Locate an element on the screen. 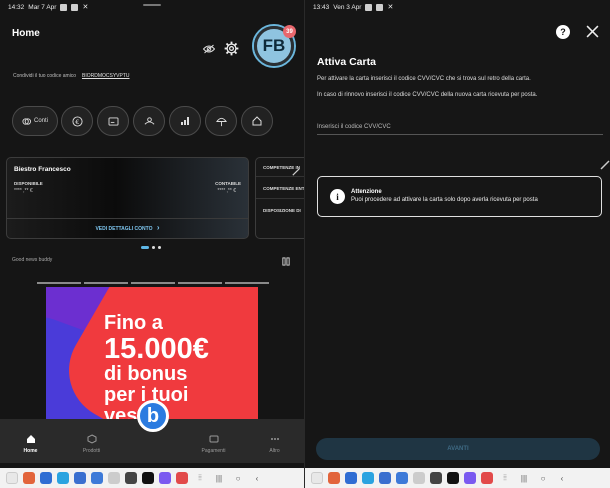 This screenshot has height=488, width=610. banner-line: di bonus is located at coordinates (146, 374).